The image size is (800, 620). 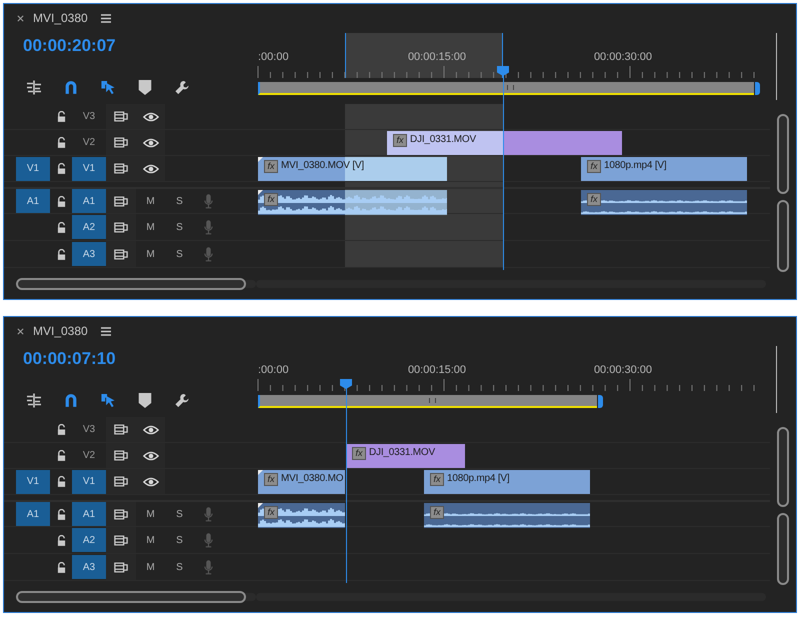 I want to click on video-clip: fx MVI_0380.MOV [V], so click(x=352, y=169).